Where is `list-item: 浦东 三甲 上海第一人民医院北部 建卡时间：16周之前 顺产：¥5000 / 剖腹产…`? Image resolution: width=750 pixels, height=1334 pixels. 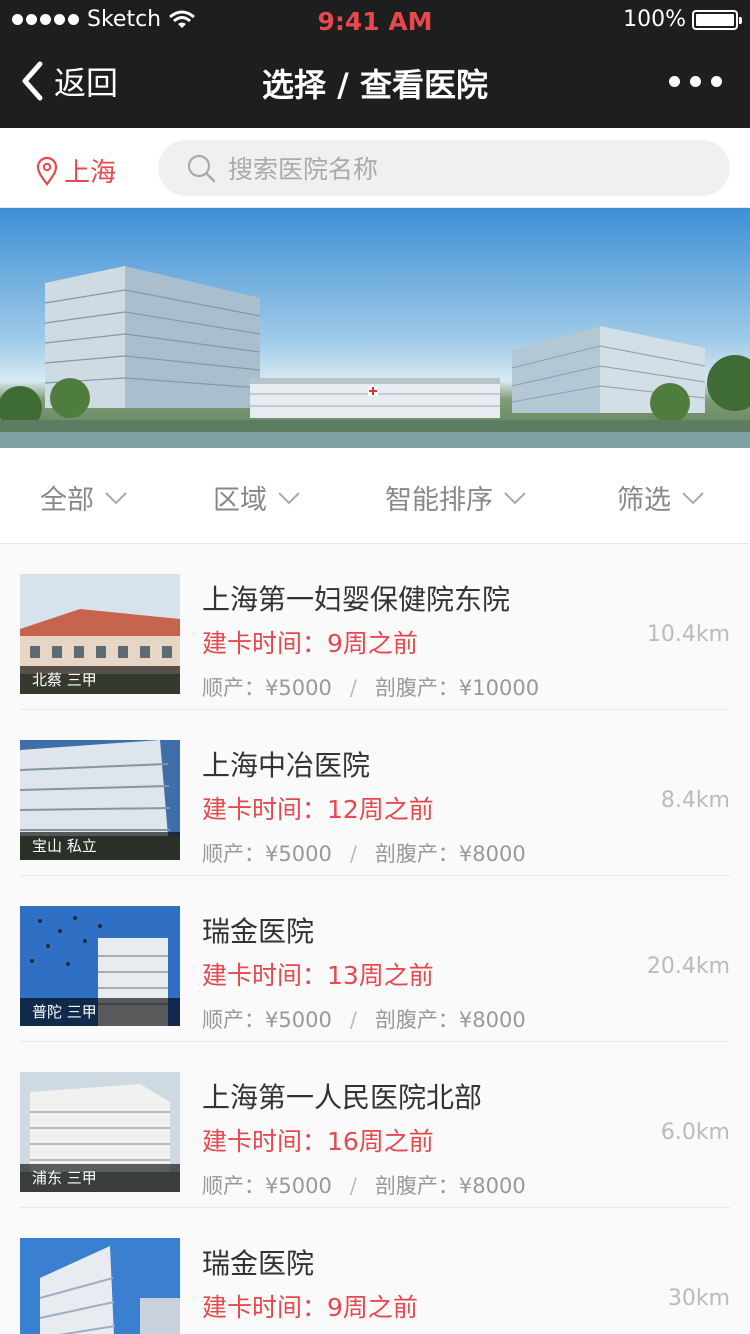 list-item: 浦东 三甲 上海第一人民医院北部 建卡时间：16周之前 顺产：¥5000 / 剖腹产… is located at coordinates (375, 1125).